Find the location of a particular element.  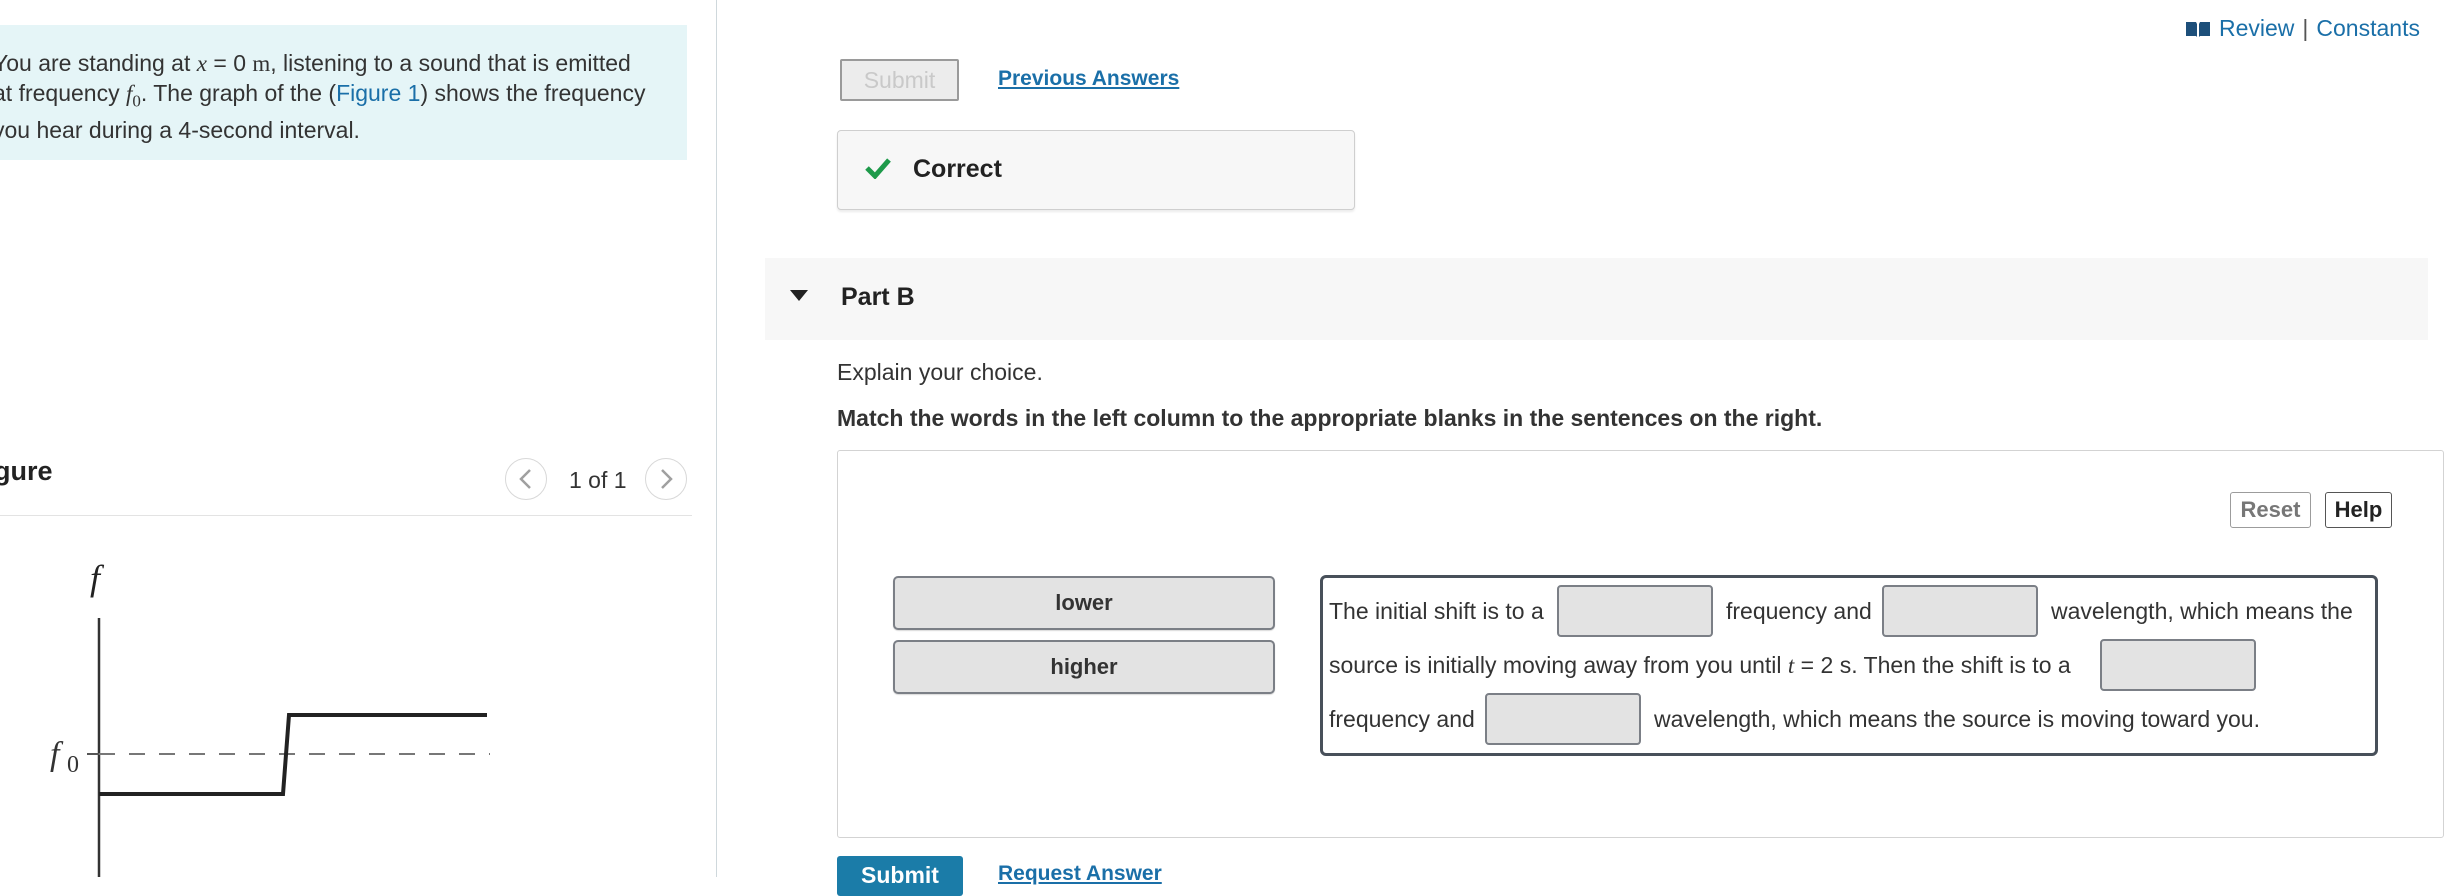

figure-counter: 1 of 1 is located at coordinates (598, 480).